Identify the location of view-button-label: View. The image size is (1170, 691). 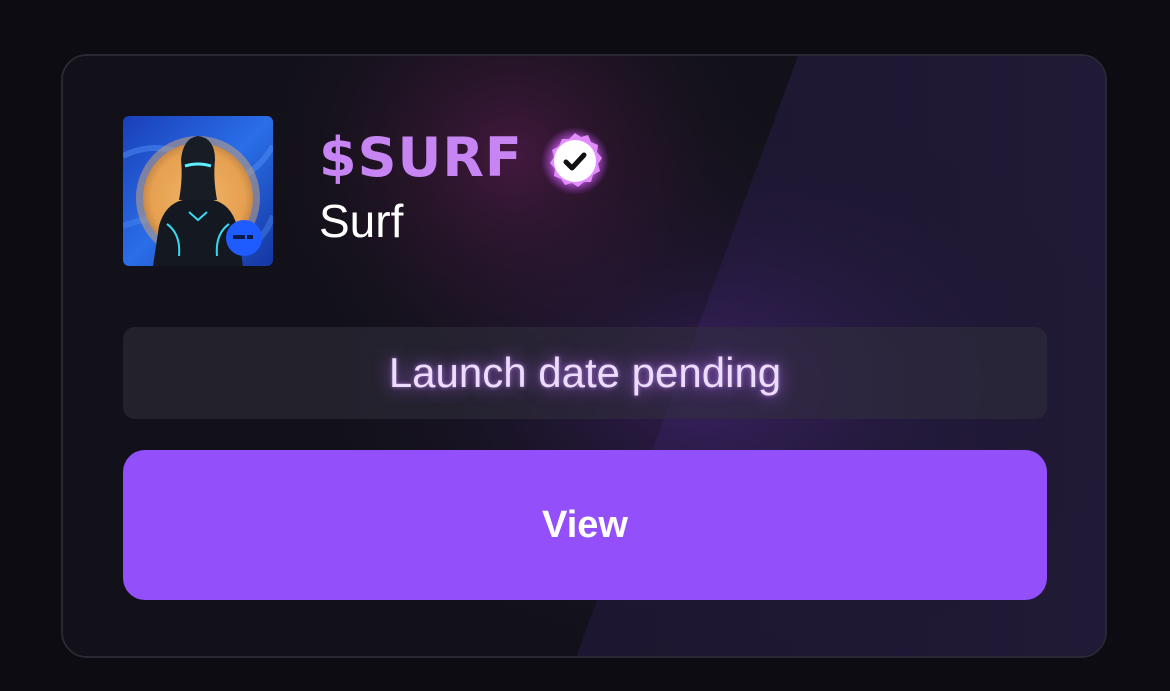
(585, 524).